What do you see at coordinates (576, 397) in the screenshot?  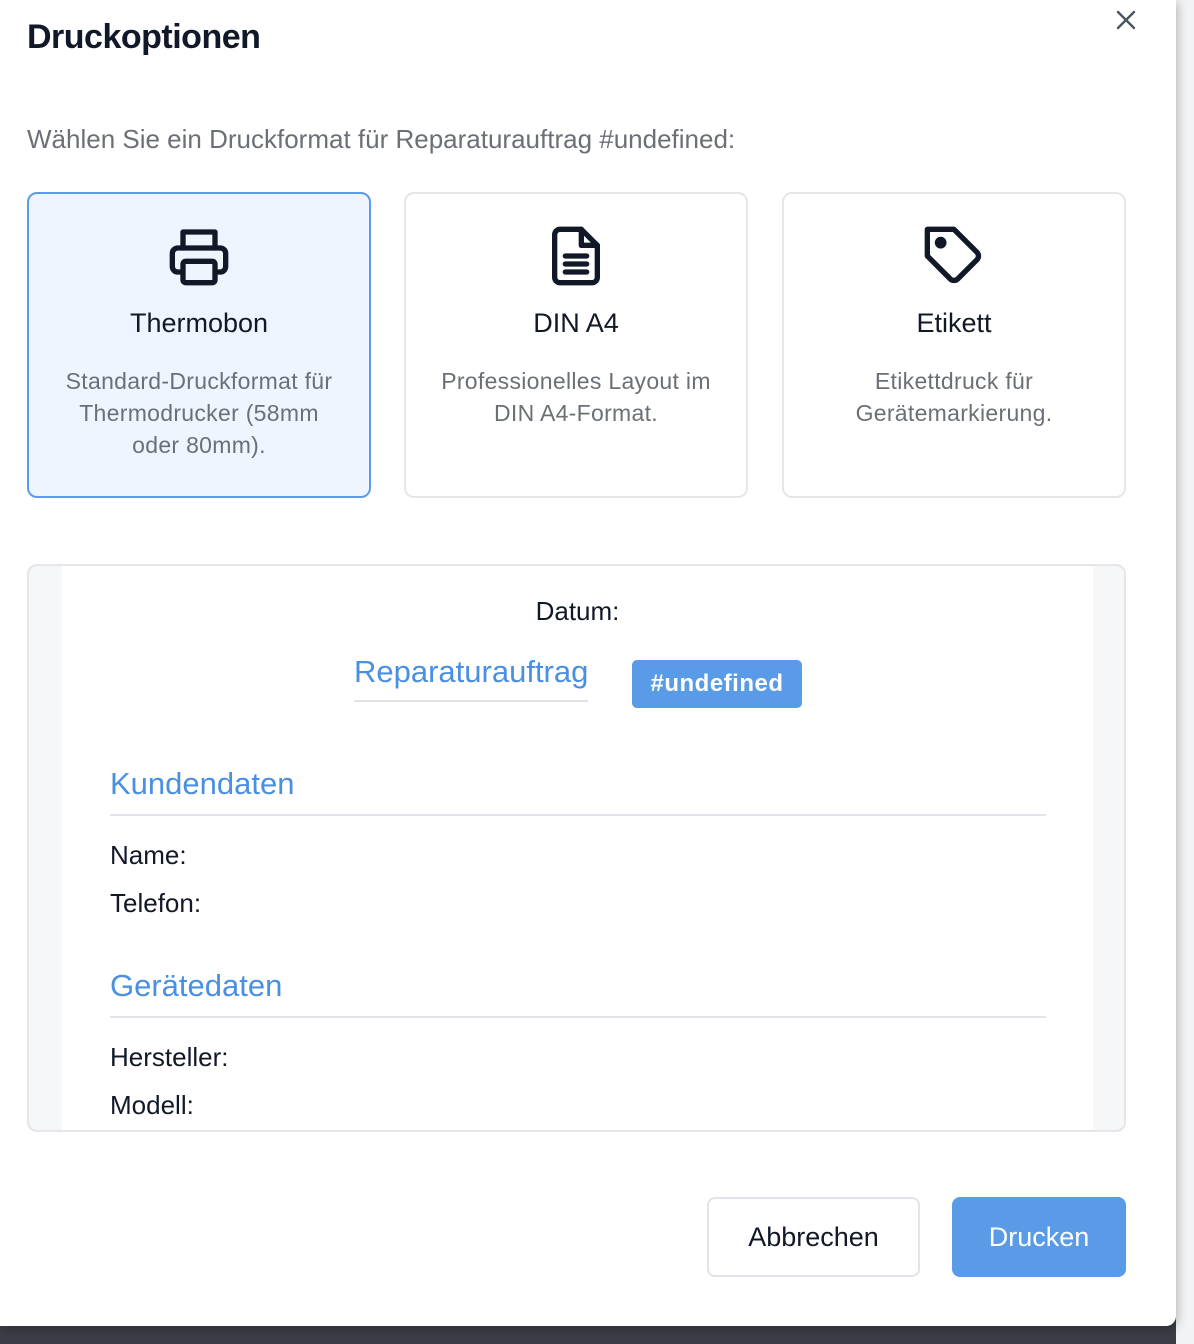 I see `option-description: Professionelles Layout im DIN A4-Format.` at bounding box center [576, 397].